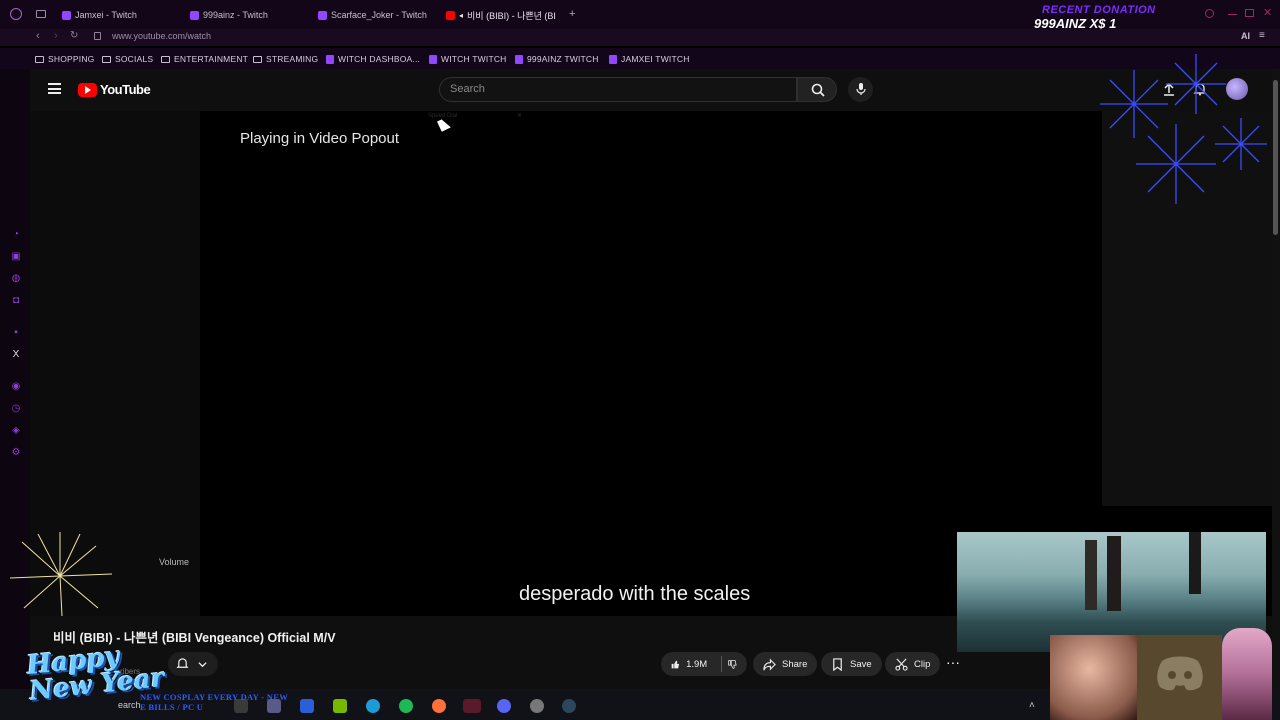  Describe the element at coordinates (16, 355) in the screenshot. I see `x-icon: X` at that location.